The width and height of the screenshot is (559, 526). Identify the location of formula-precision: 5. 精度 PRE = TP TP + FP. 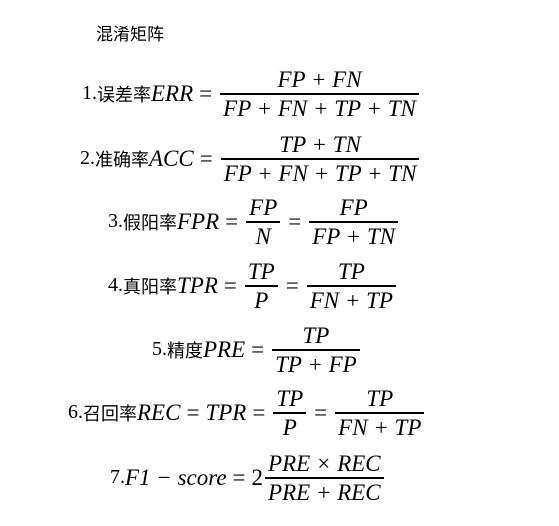
(257, 350).